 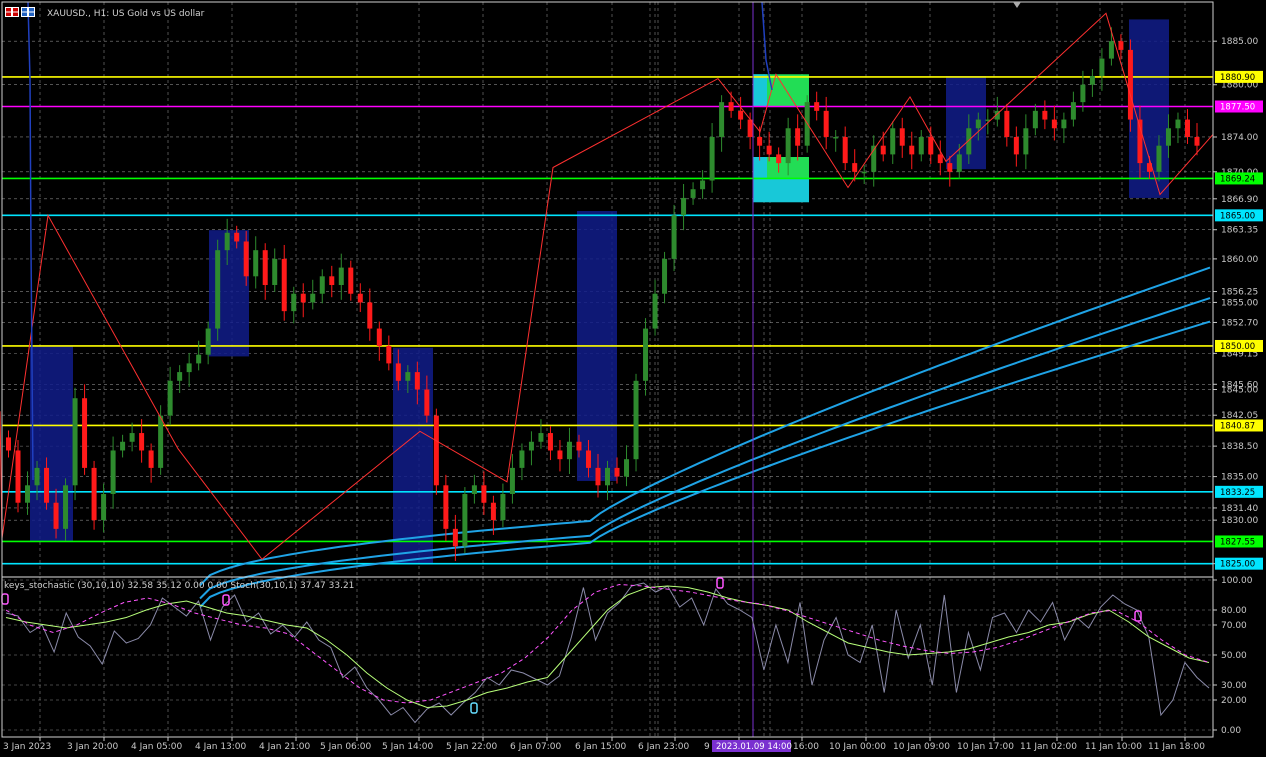 What do you see at coordinates (1239, 521) in the screenshot?
I see `price-tick-label: 1830.00` at bounding box center [1239, 521].